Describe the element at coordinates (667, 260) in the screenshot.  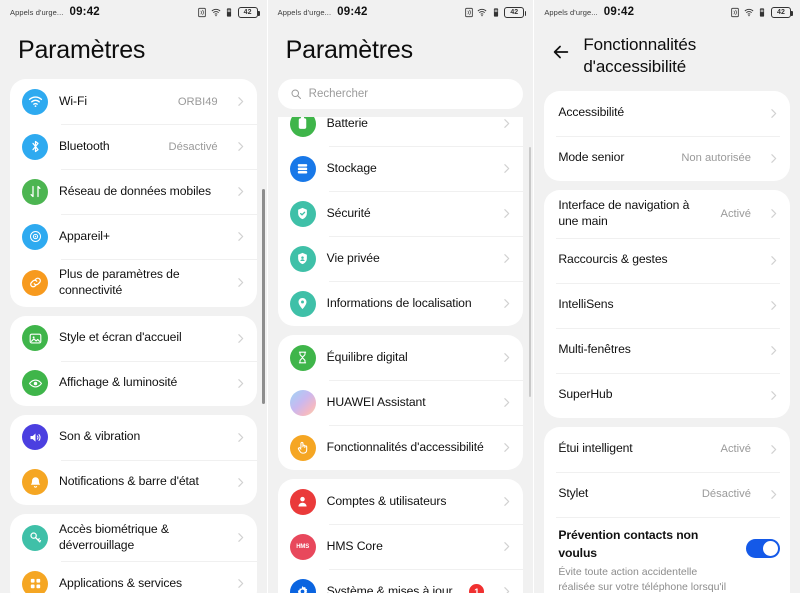
I see `list-item: Raccourcis & gestes` at that location.